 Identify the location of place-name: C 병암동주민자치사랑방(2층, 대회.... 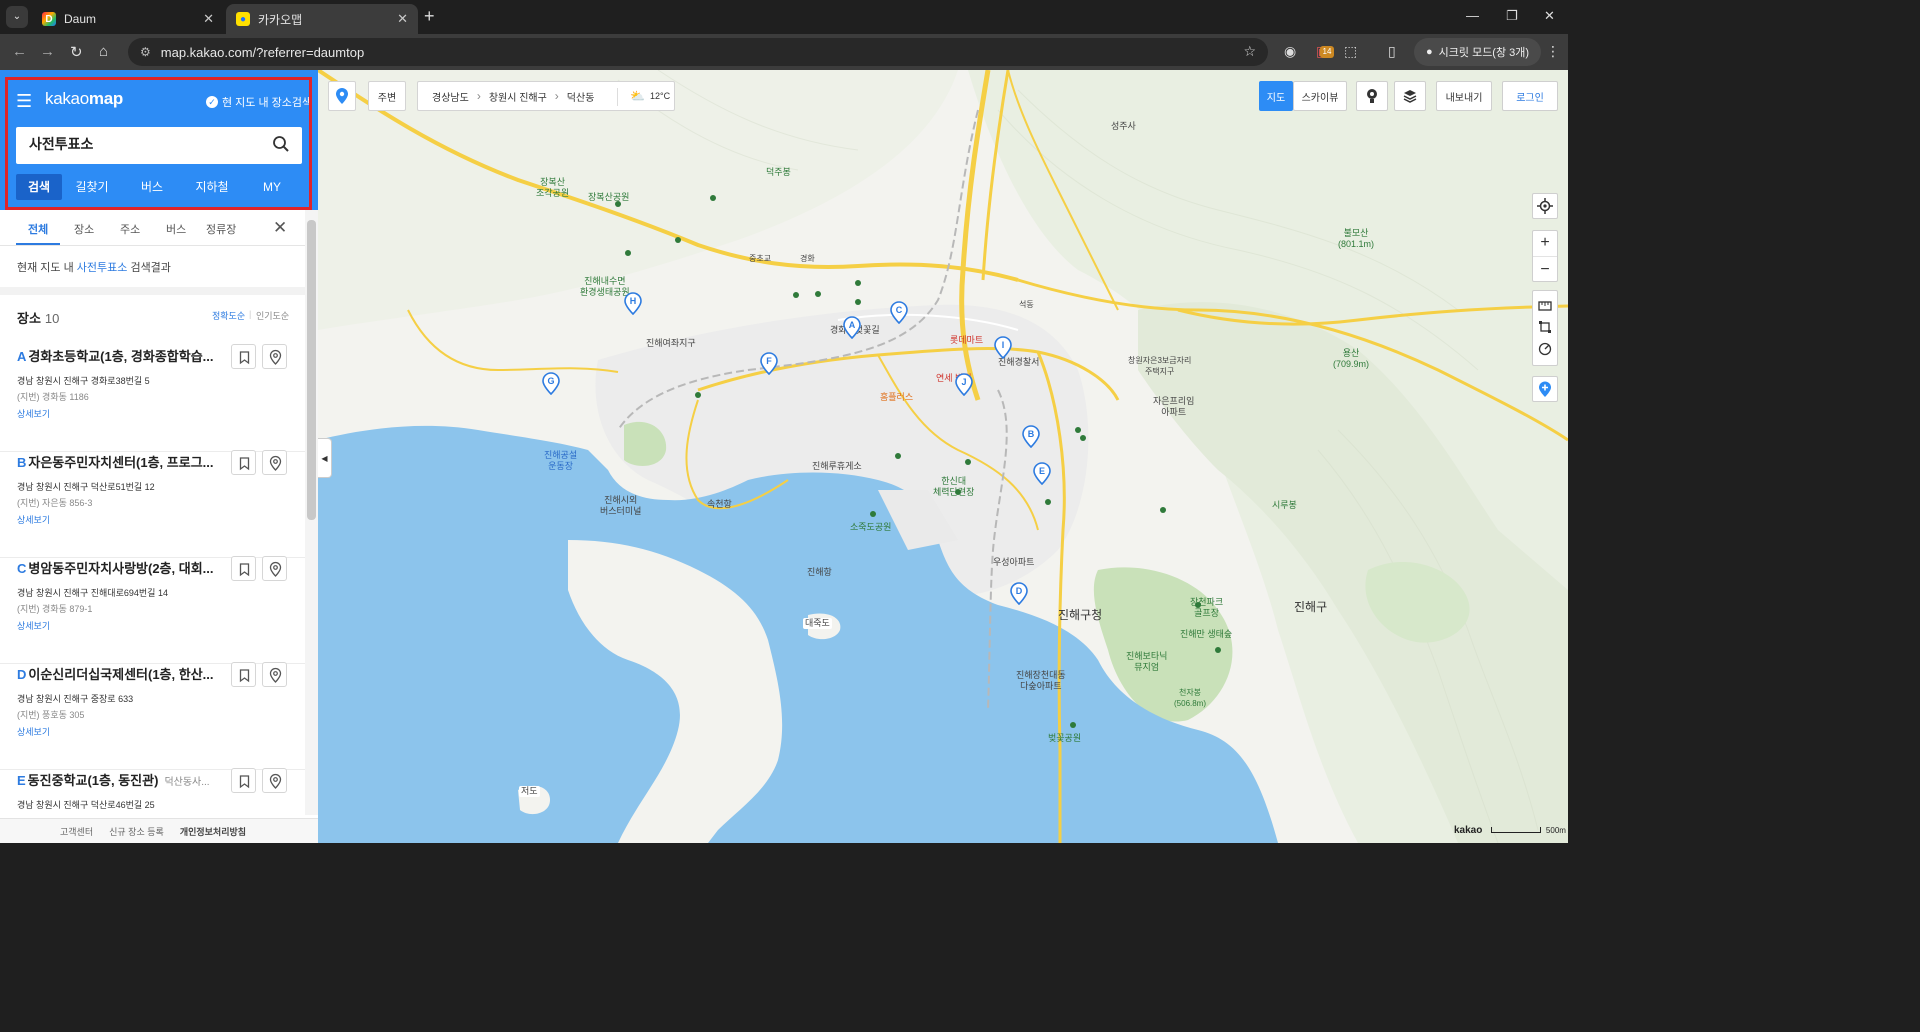
(117, 567).